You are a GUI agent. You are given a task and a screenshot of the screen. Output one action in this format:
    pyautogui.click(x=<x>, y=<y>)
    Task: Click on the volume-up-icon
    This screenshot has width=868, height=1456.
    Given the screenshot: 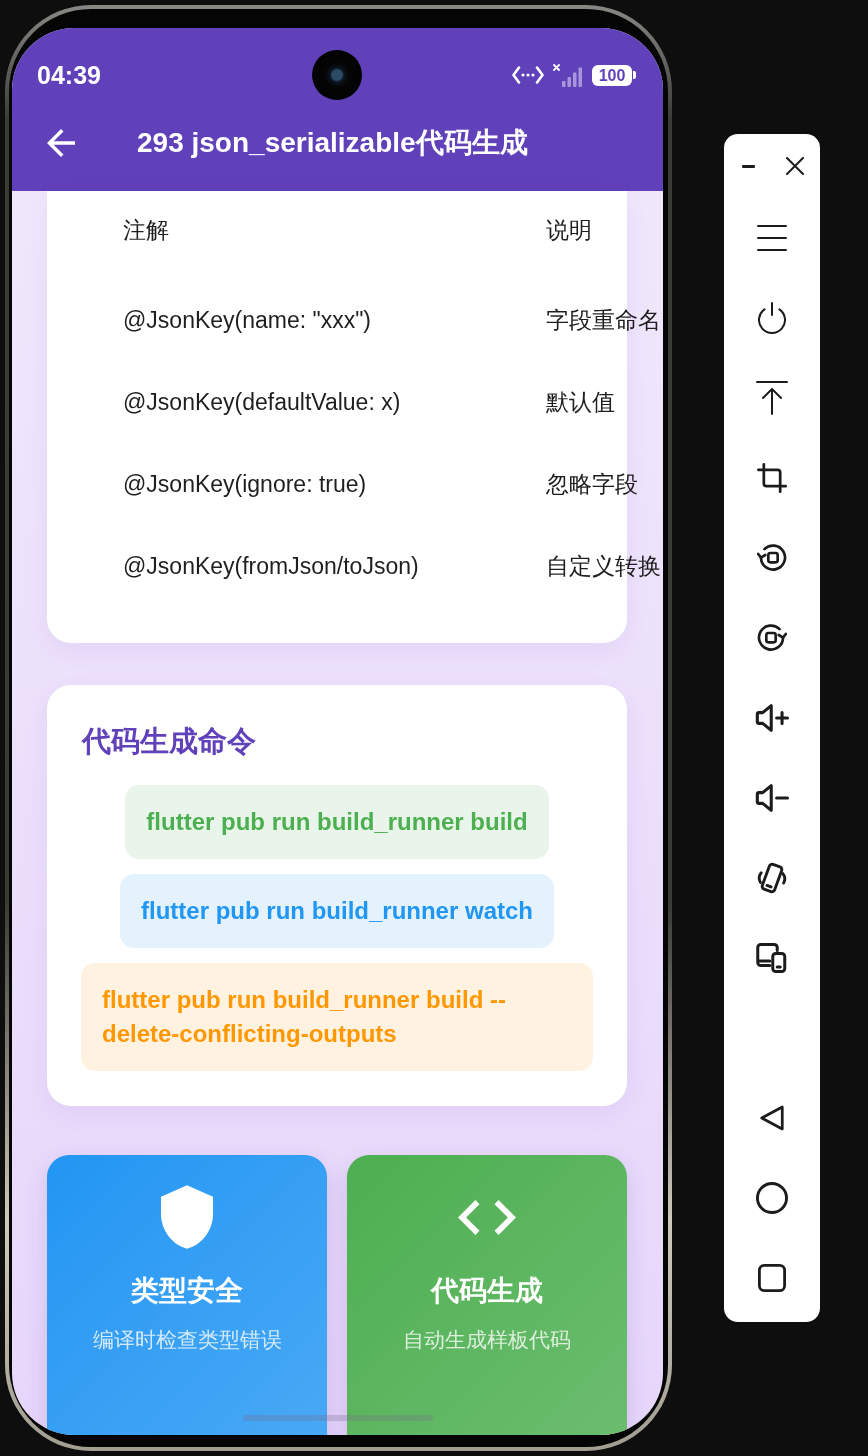 What is the action you would take?
    pyautogui.click(x=772, y=718)
    